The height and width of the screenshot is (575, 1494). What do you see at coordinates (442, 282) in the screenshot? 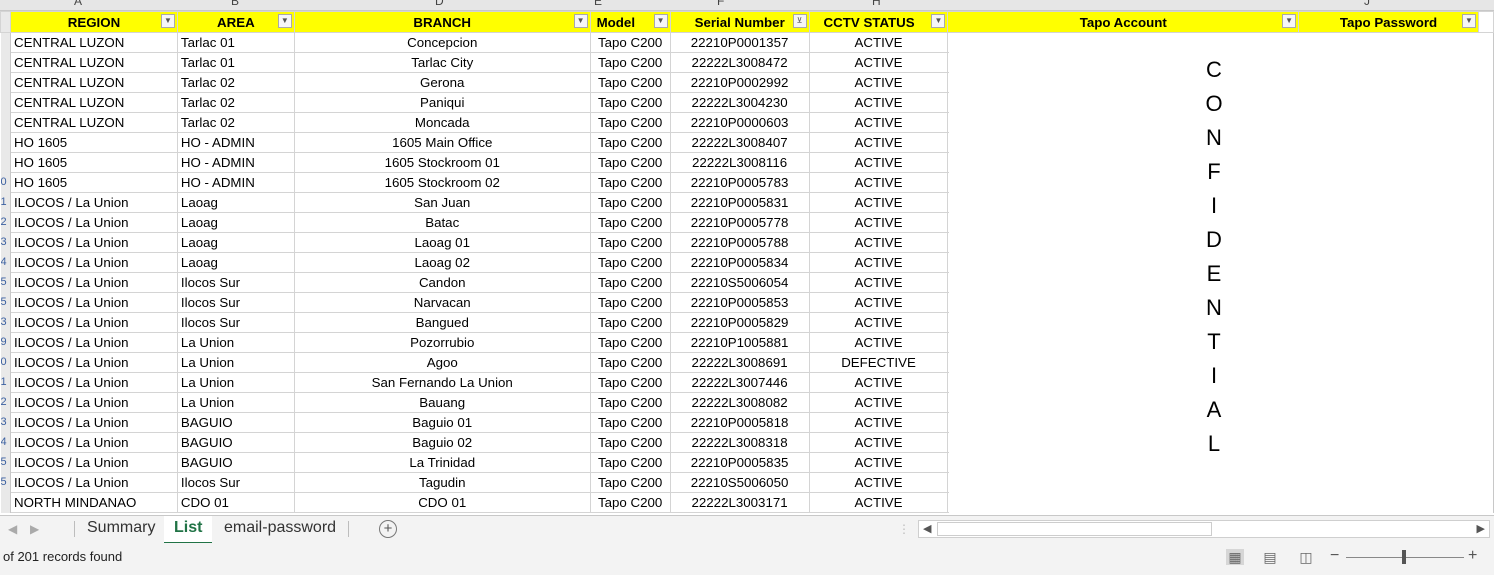
I see `cell-branch: Candon` at bounding box center [442, 282].